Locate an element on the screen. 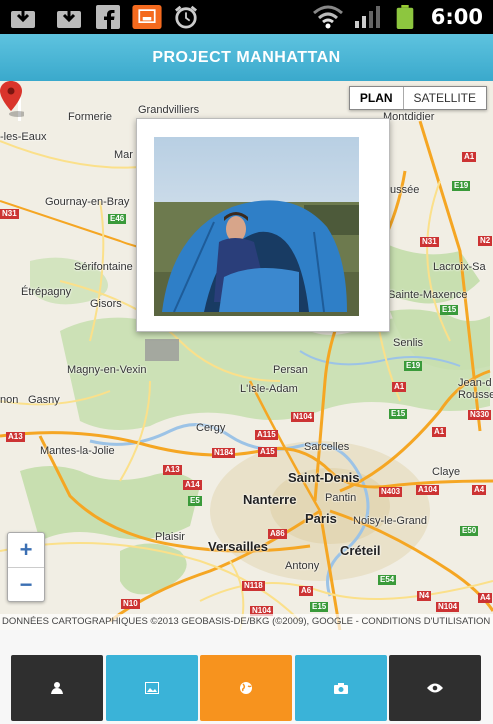 The image size is (493, 724). place-label: Lacroix-Sa is located at coordinates (459, 267).